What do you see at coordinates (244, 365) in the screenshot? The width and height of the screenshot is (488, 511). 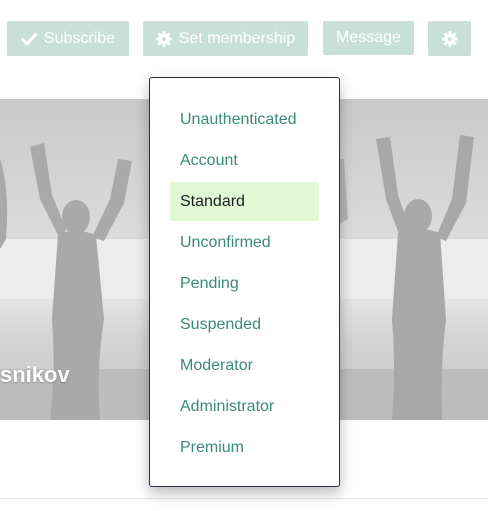 I see `membership-option-moderator: Moderator` at bounding box center [244, 365].